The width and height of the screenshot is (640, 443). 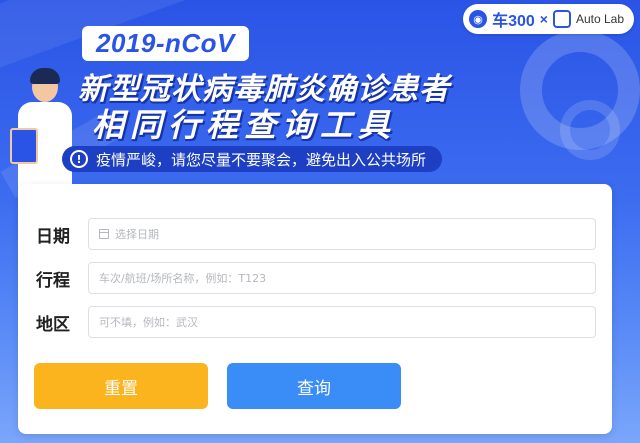 I want to click on car-icon: ◉, so click(x=478, y=19).